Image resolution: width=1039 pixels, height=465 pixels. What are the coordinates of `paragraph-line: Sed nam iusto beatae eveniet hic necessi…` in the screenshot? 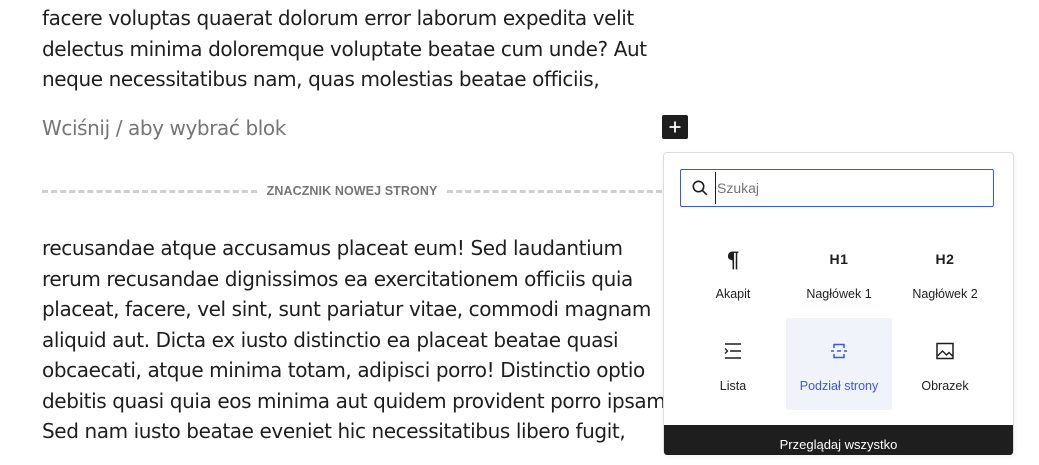 It's located at (334, 431).